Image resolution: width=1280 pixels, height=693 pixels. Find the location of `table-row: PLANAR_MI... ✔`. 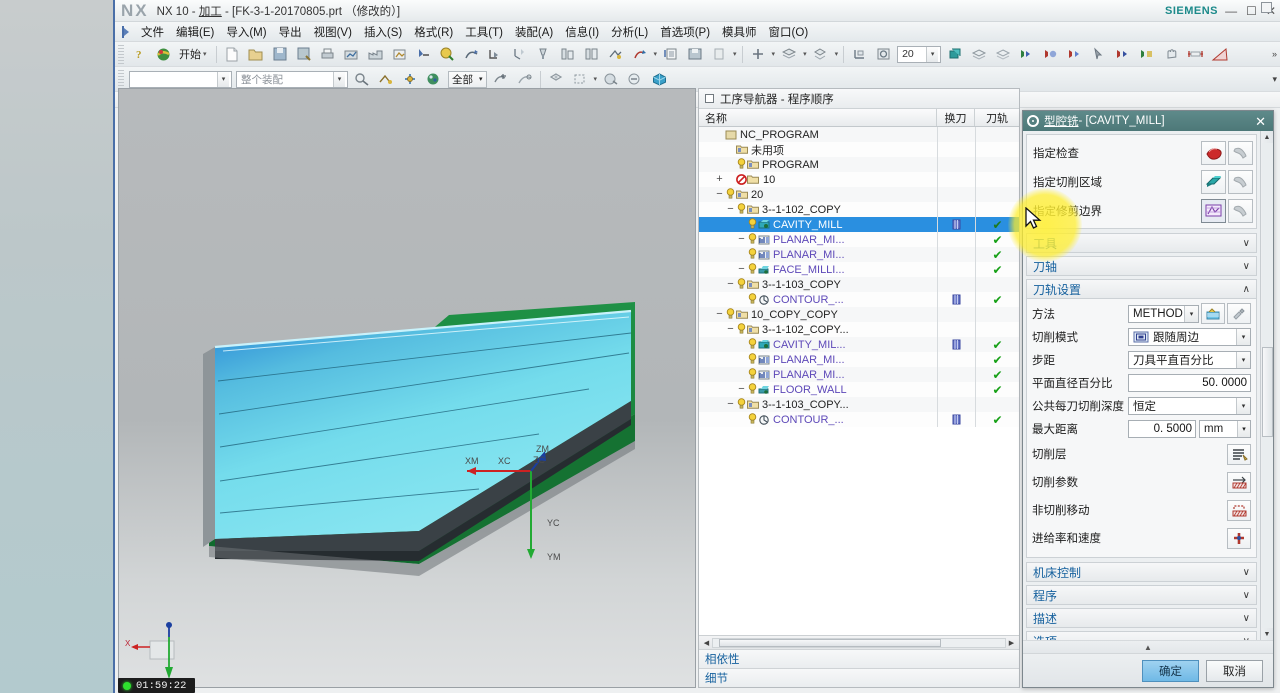

table-row: PLANAR_MI... ✔ is located at coordinates (859, 359).